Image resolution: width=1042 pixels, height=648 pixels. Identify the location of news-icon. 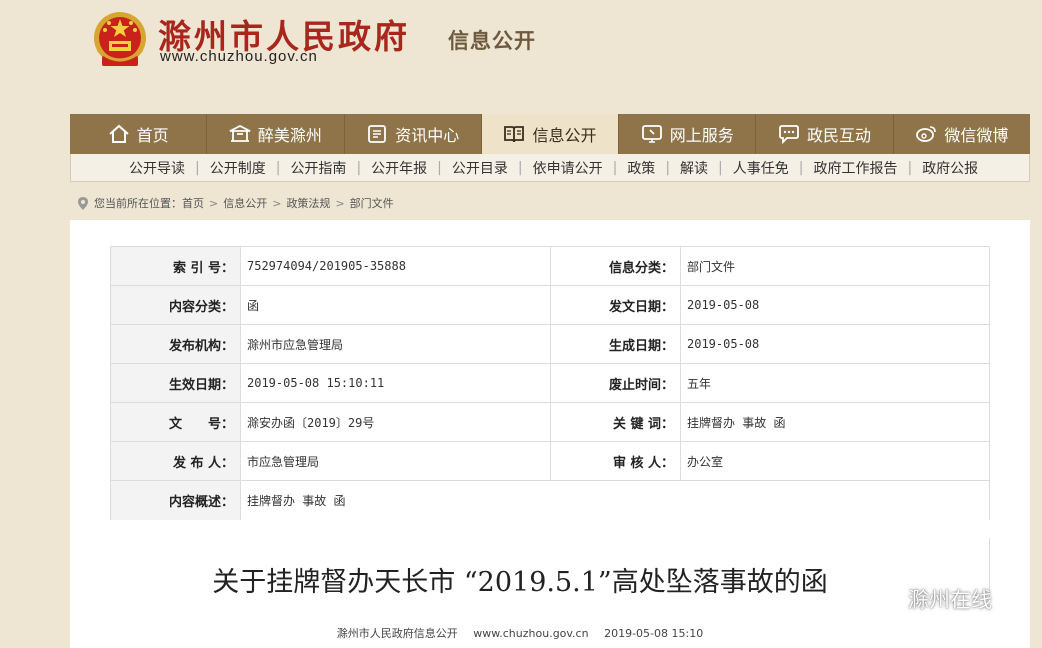
(377, 134).